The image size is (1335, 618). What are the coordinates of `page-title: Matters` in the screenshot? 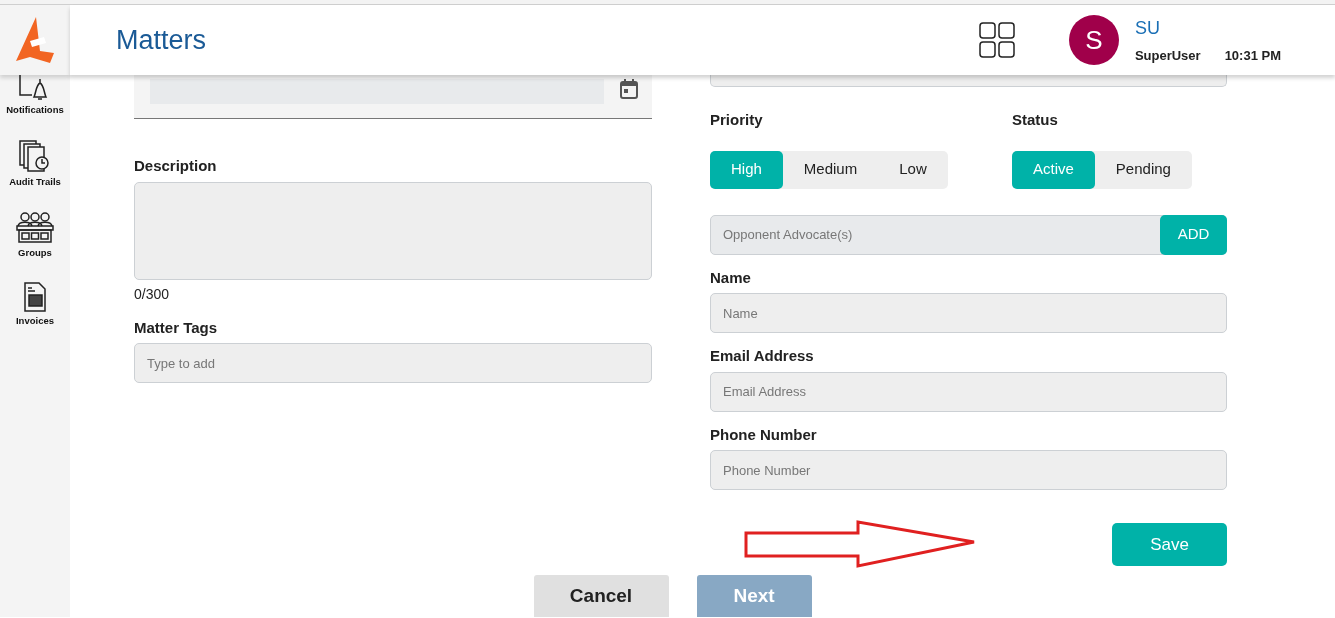 It's located at (161, 40).